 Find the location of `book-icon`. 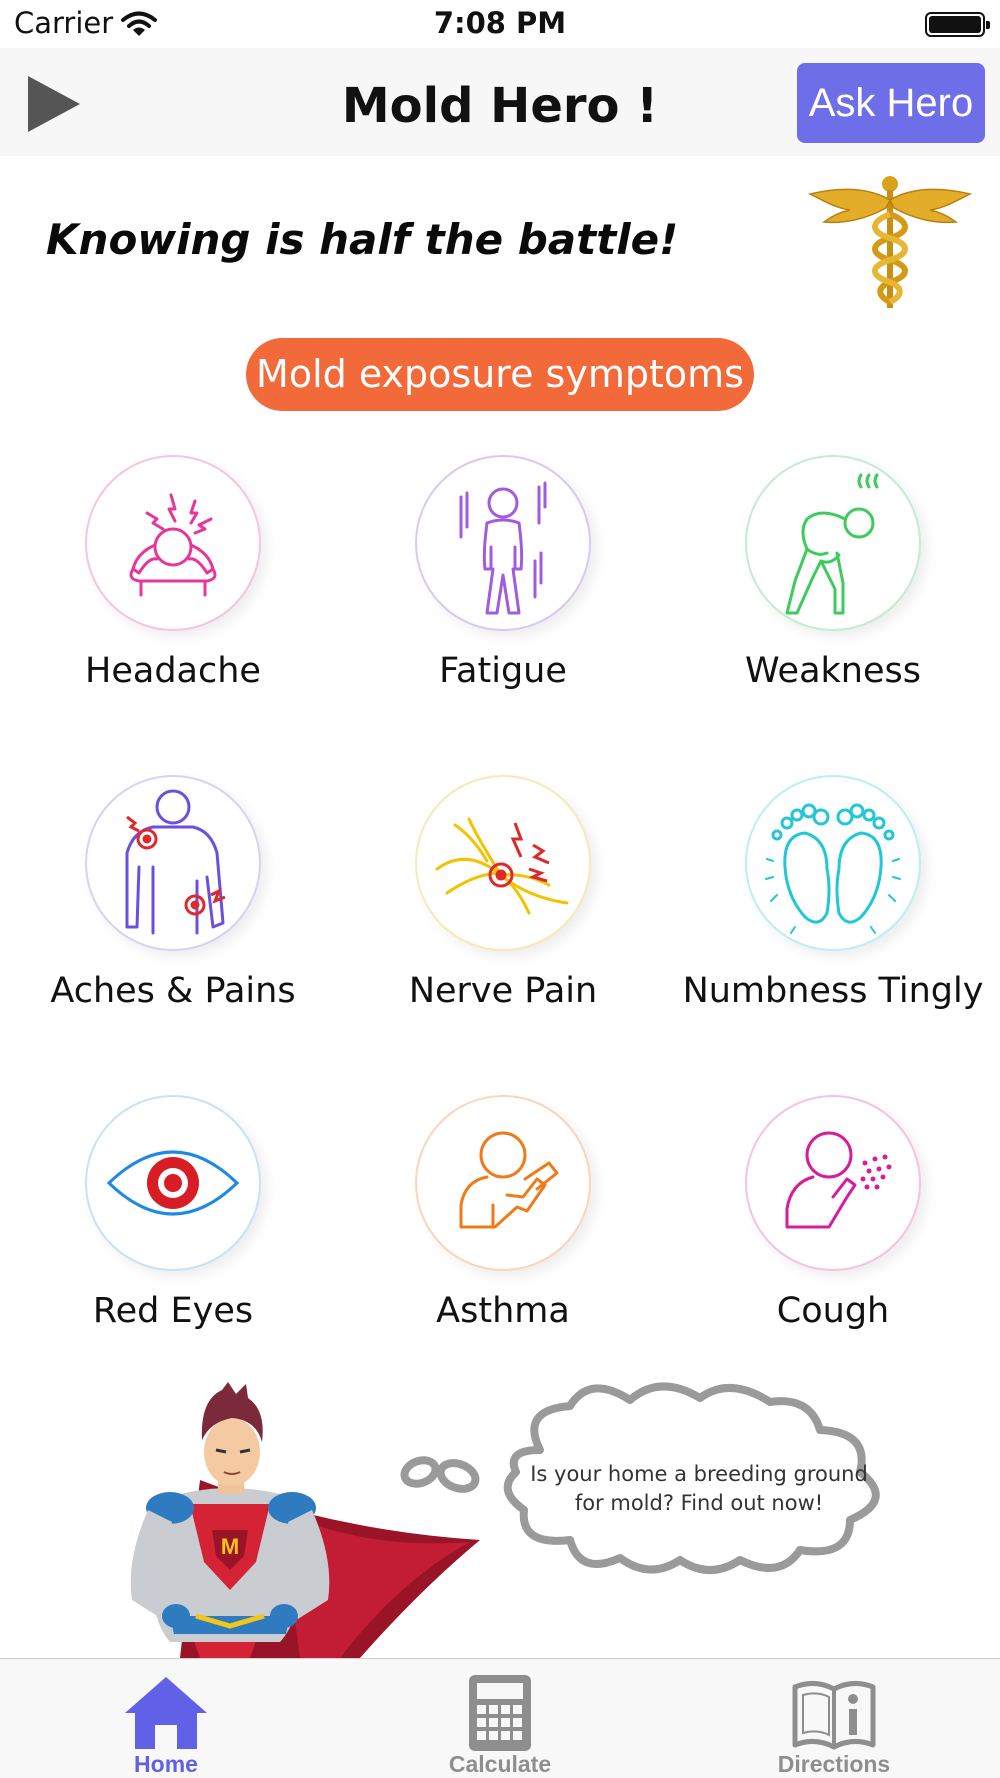

book-icon is located at coordinates (834, 1715).